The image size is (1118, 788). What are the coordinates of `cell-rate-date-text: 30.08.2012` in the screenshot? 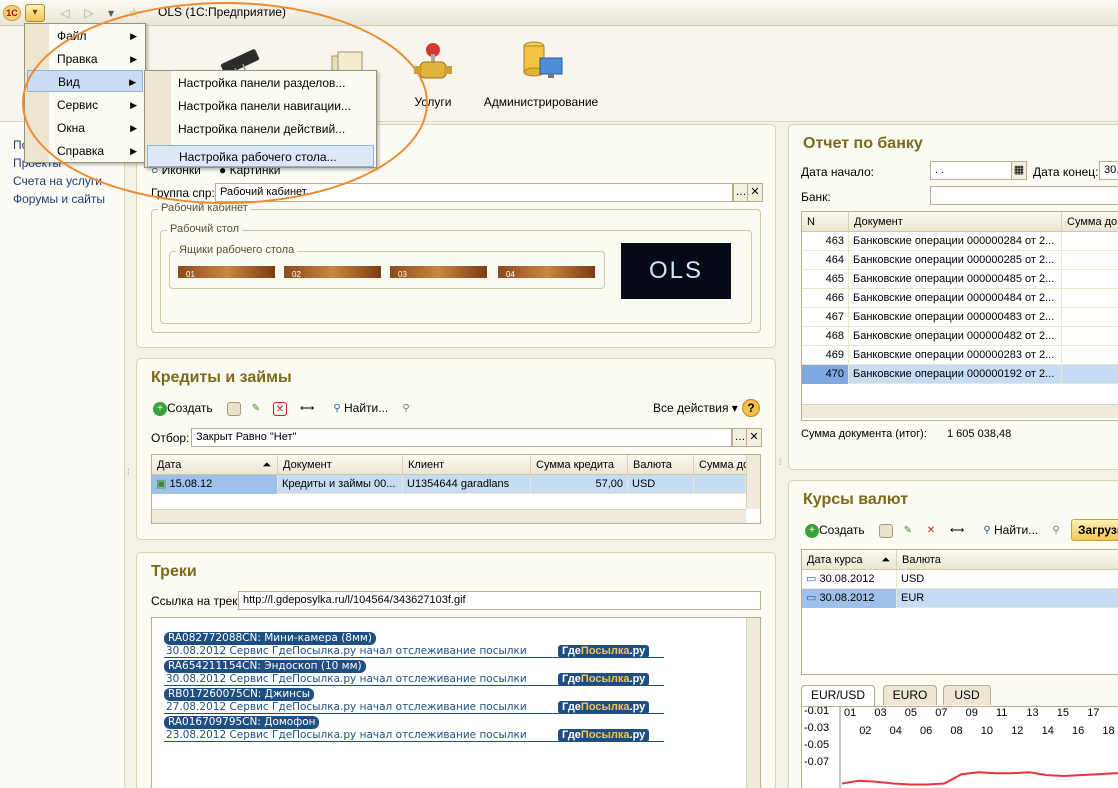 It's located at (847, 579).